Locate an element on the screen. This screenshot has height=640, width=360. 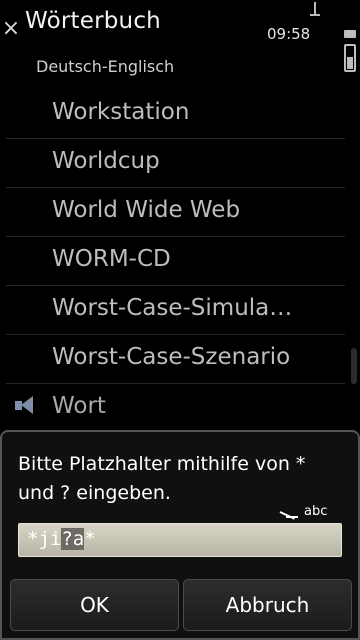
list-item-label: Worldcup is located at coordinates (106, 161).